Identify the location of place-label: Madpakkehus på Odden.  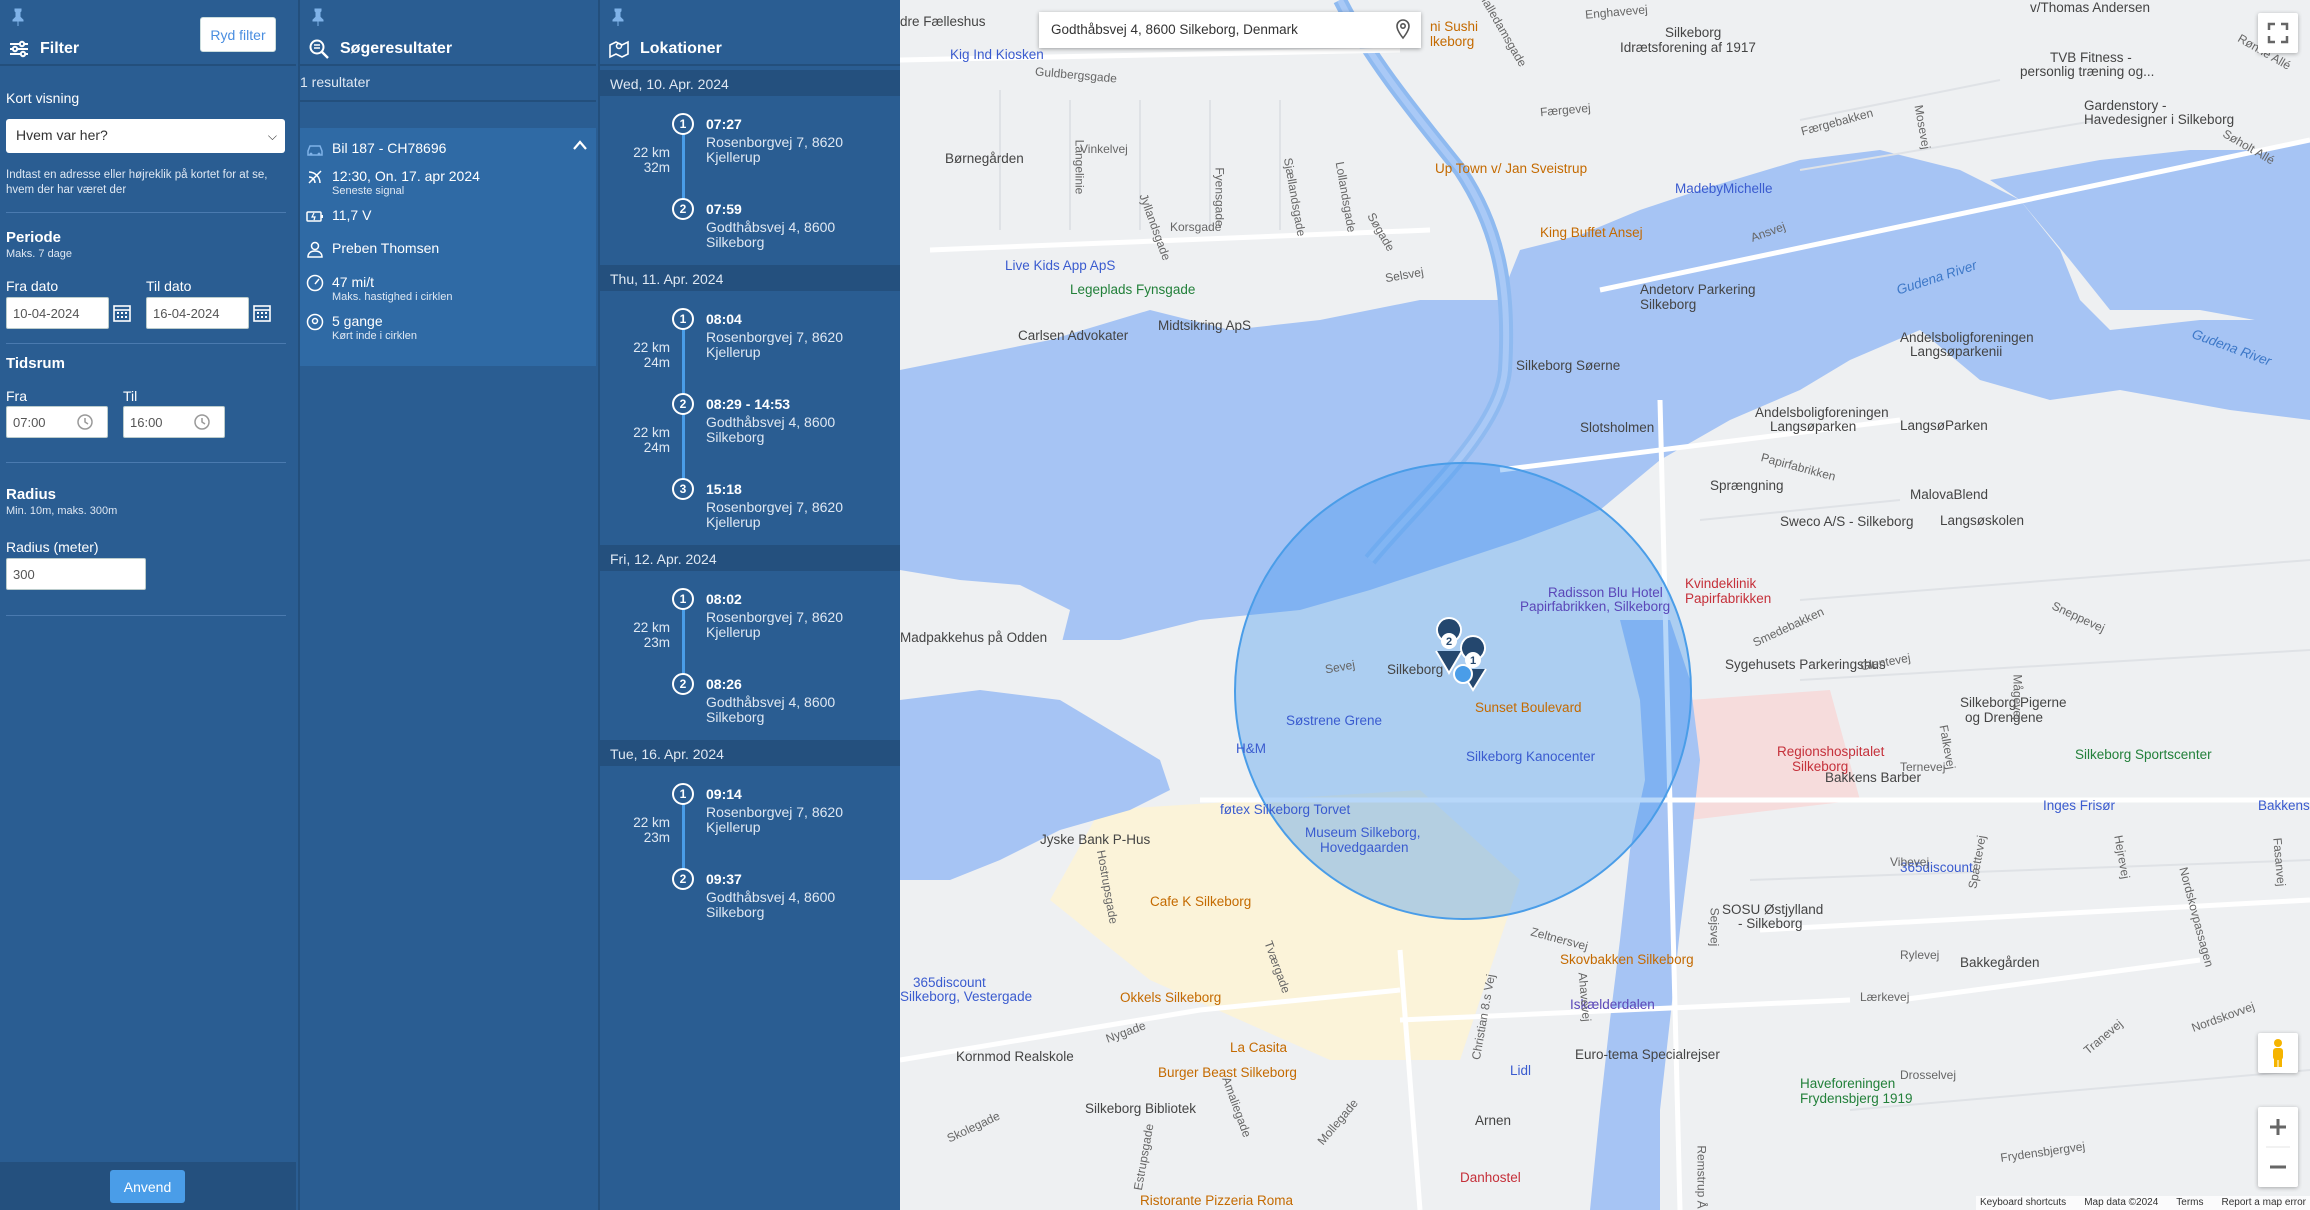
(973, 637).